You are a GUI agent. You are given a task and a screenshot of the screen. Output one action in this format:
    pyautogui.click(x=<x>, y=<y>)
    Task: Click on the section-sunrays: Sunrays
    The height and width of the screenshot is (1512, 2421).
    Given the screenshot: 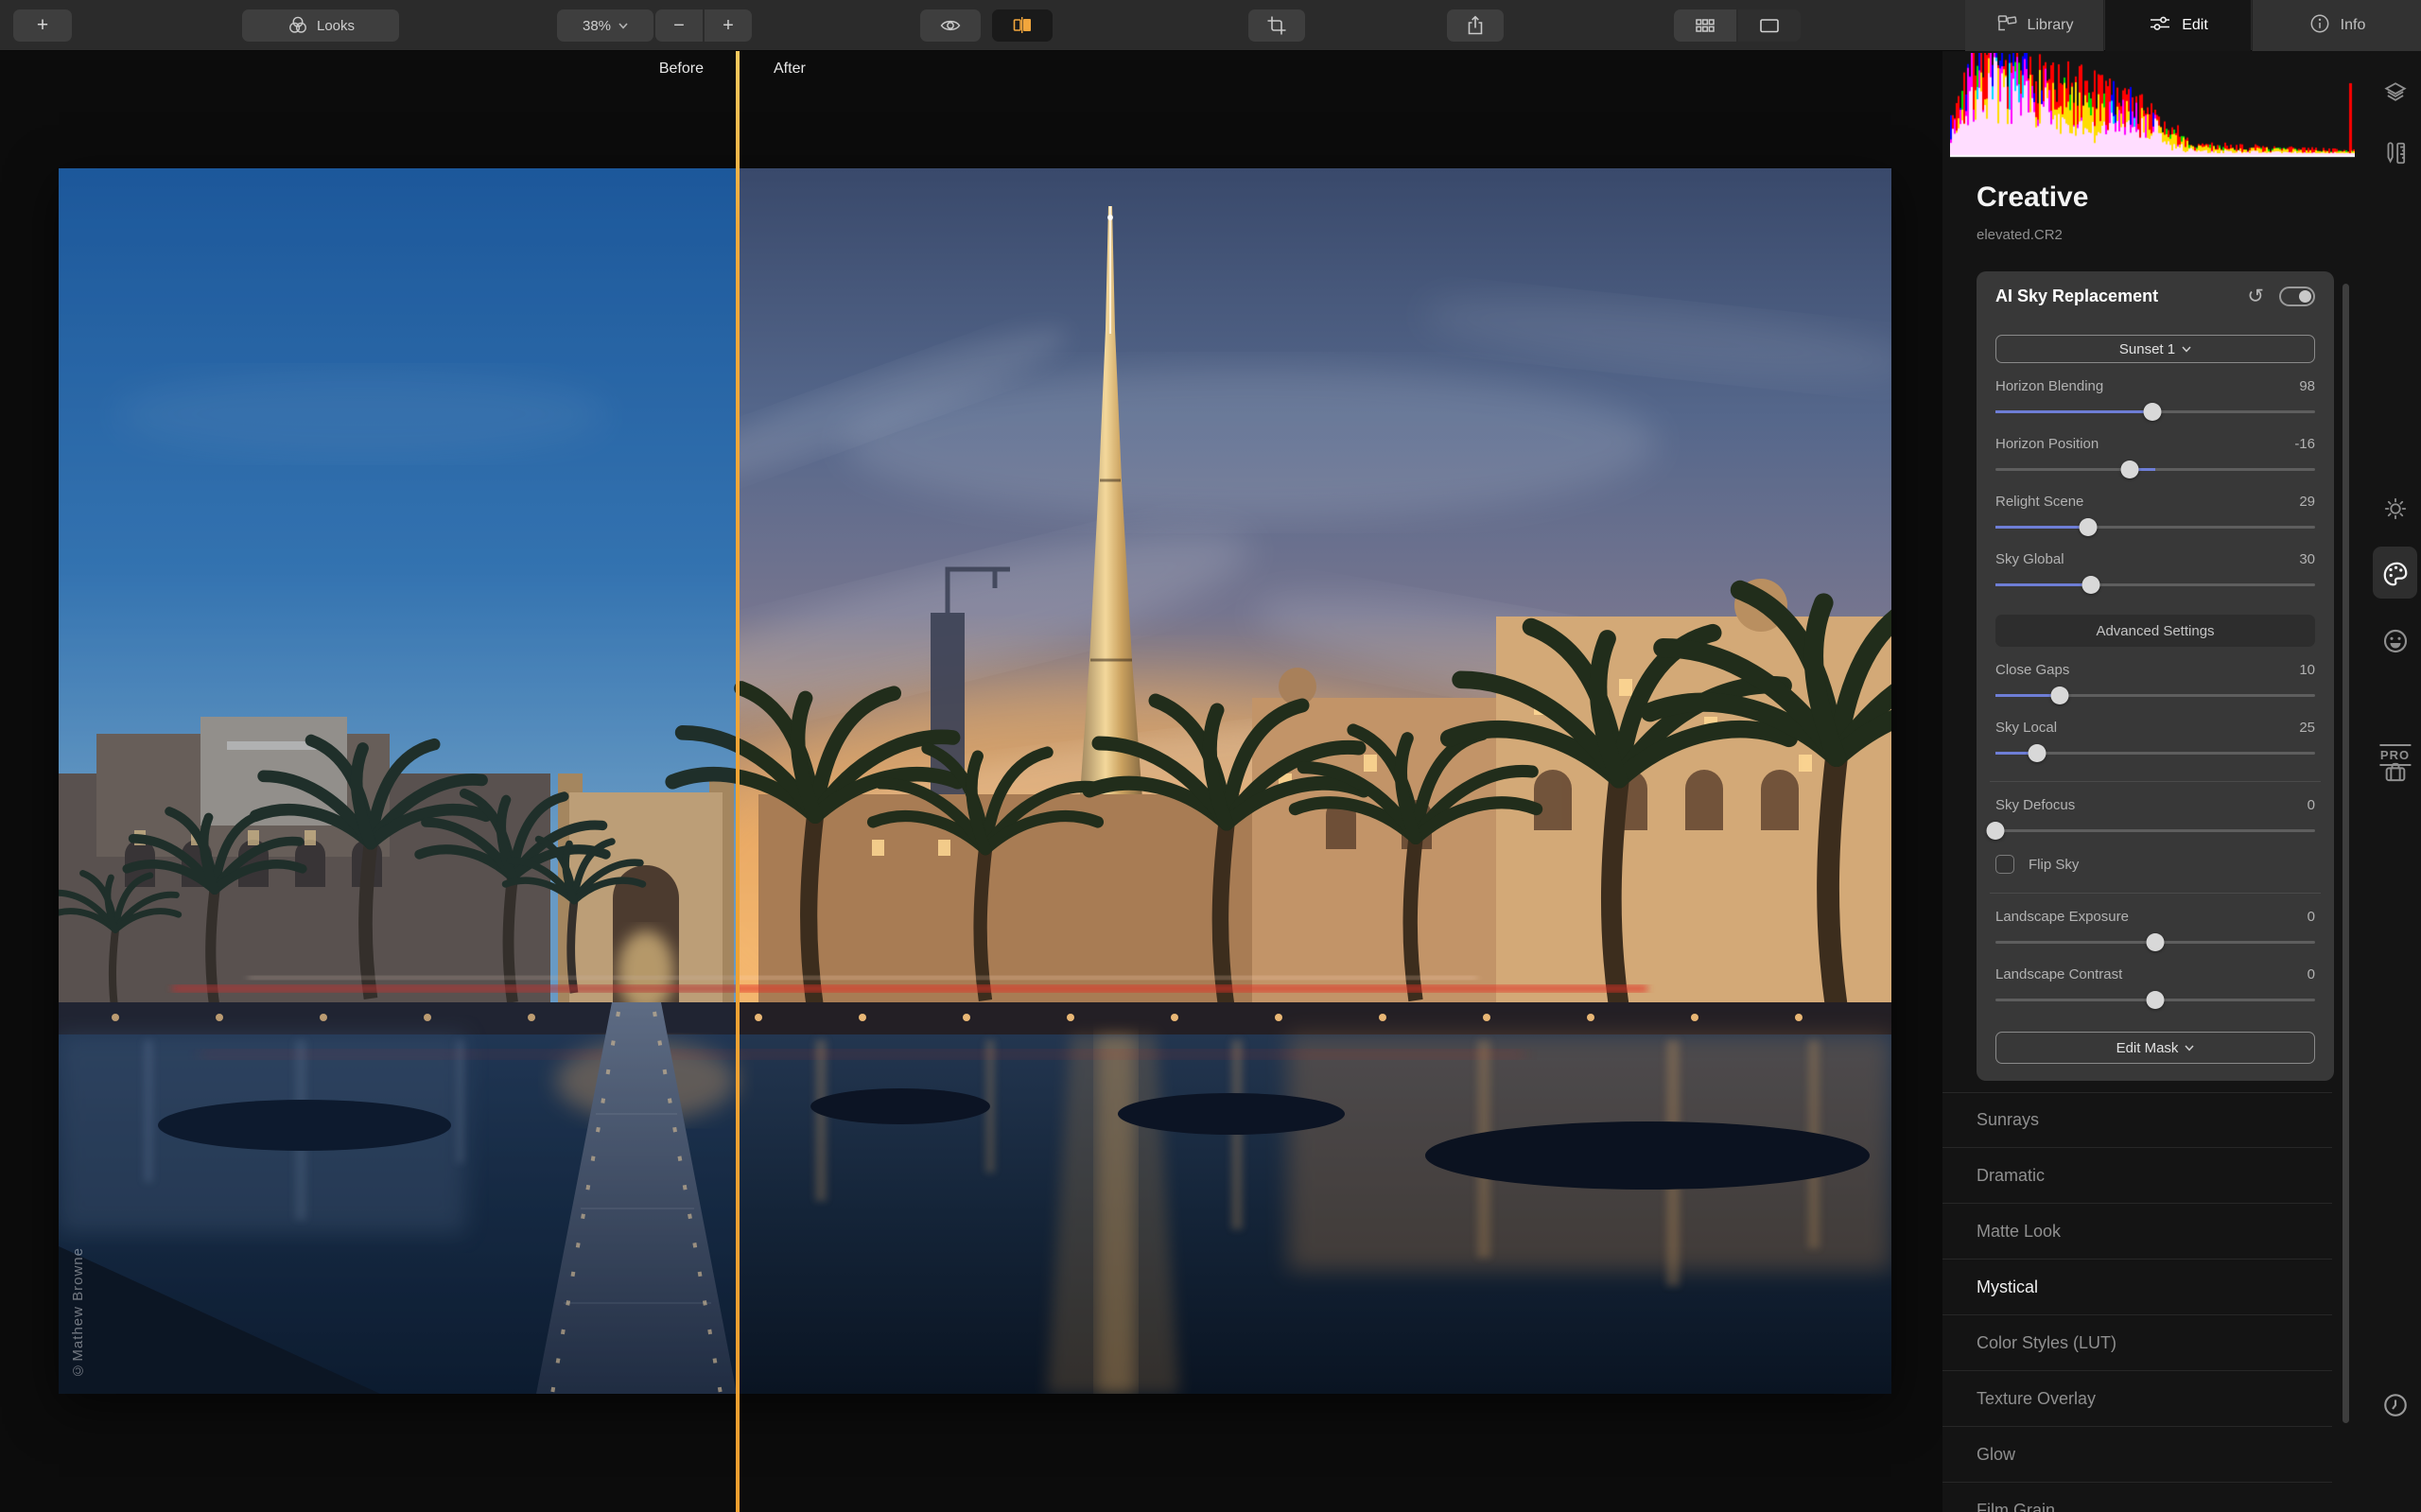 What is the action you would take?
    pyautogui.click(x=2137, y=1120)
    